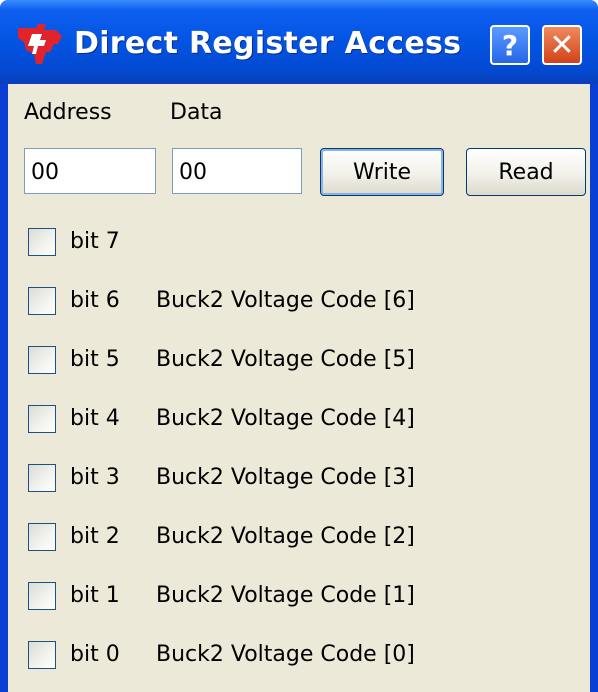 The width and height of the screenshot is (598, 692). I want to click on bit-1-checkbox, so click(42, 596).